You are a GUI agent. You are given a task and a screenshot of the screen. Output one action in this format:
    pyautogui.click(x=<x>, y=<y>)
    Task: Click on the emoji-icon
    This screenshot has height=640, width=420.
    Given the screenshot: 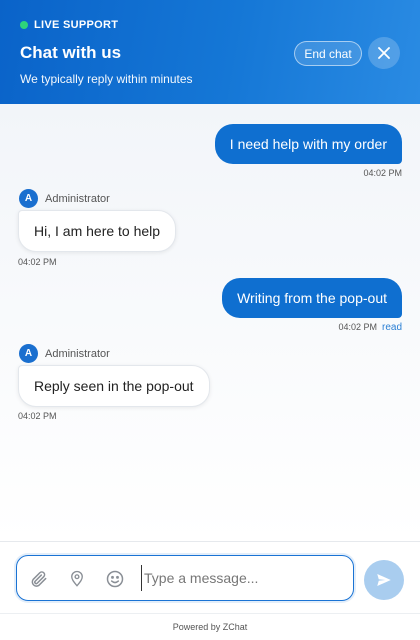 What is the action you would take?
    pyautogui.click(x=115, y=579)
    